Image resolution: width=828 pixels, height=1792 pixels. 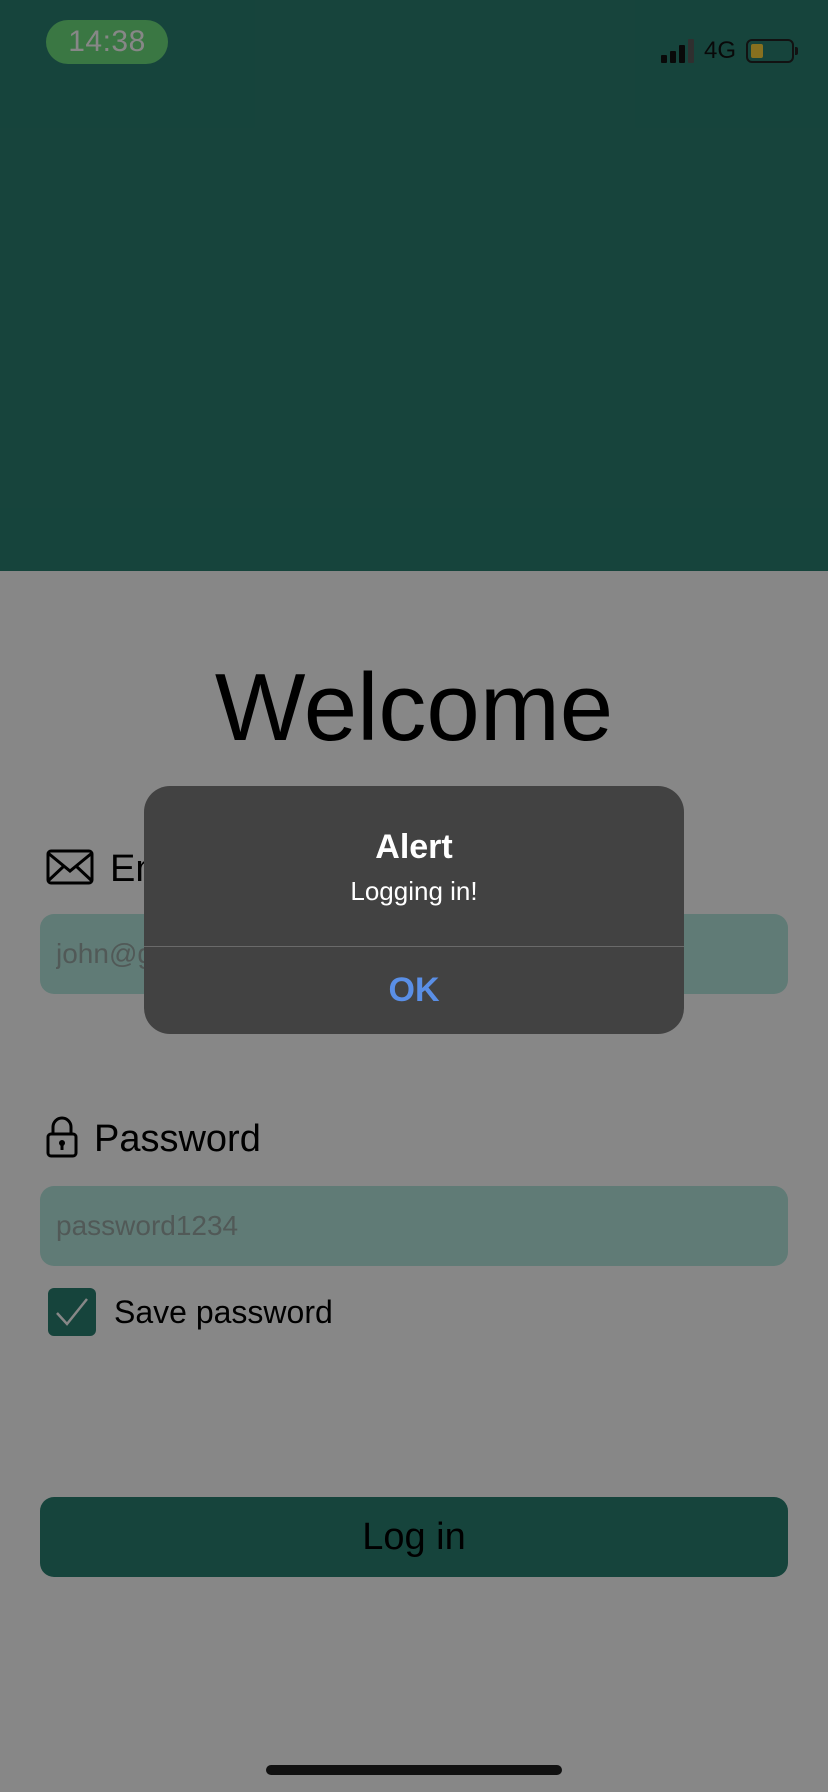 What do you see at coordinates (414, 891) in the screenshot?
I see `alert-message: Logging in!` at bounding box center [414, 891].